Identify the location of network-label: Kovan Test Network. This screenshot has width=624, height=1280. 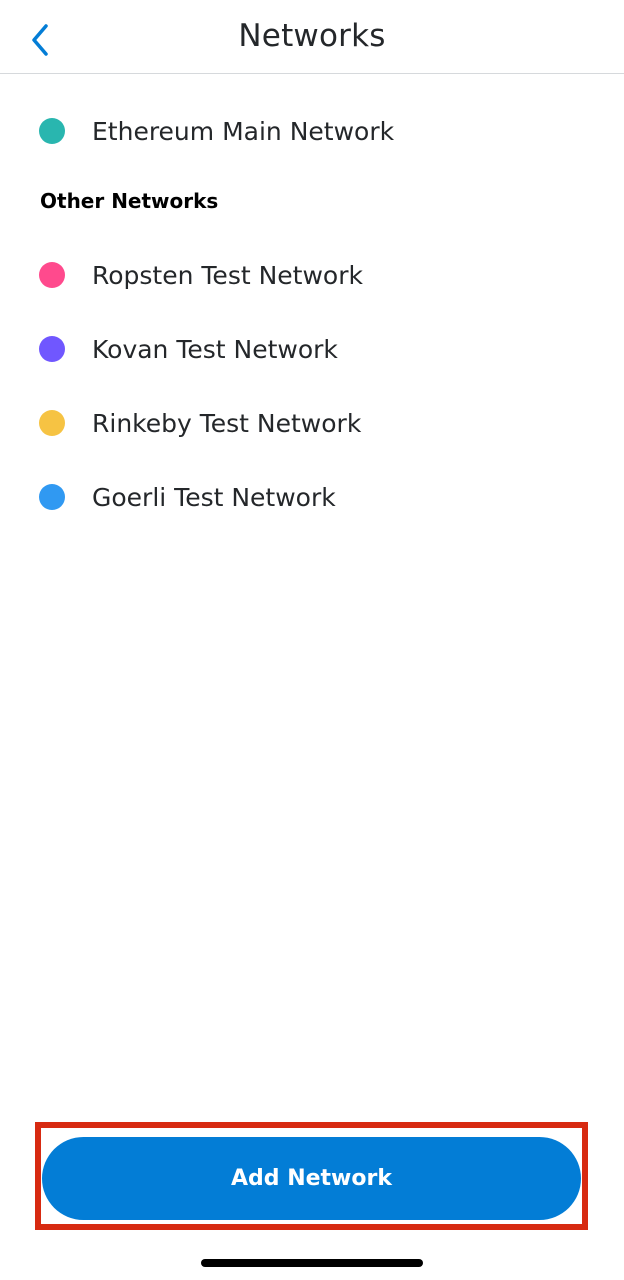
(215, 349).